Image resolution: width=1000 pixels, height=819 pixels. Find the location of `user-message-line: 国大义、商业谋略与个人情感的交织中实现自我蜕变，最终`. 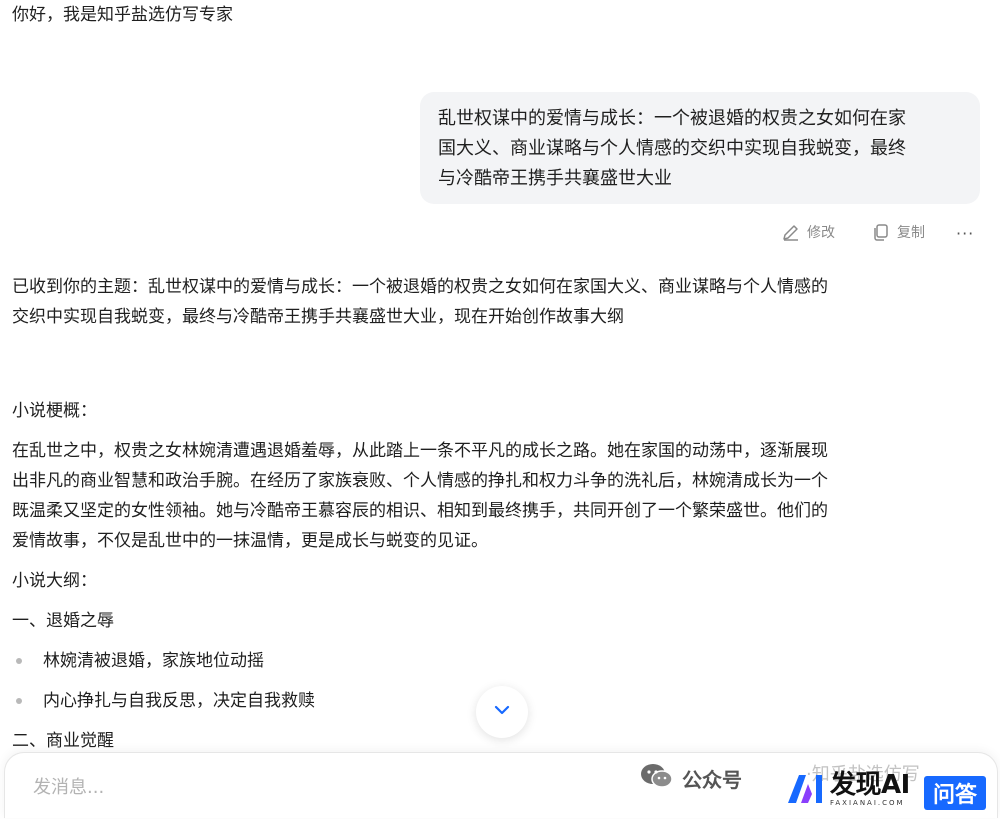

user-message-line: 国大义、商业谋略与个人情感的交织中实现自我蜕变，最终 is located at coordinates (672, 148).